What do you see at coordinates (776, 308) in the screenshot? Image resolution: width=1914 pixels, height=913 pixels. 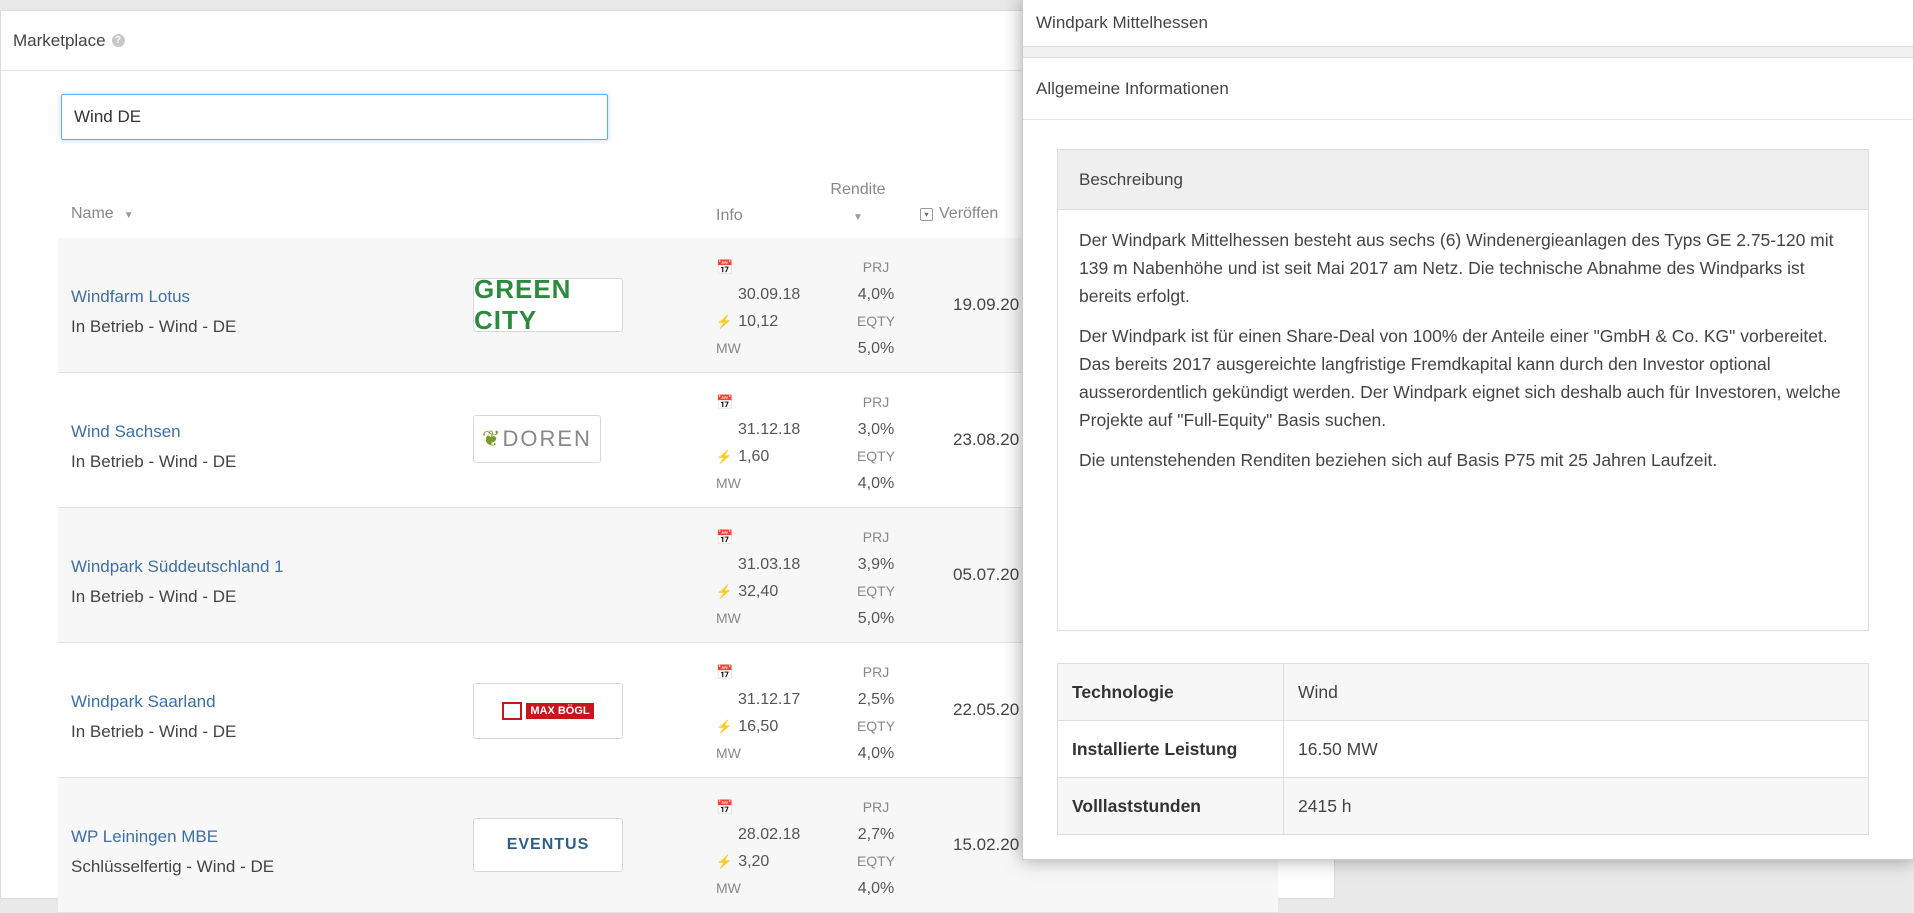 I see `info-cell: 📅 30.09.18 ⚡ 10,12 MW` at bounding box center [776, 308].